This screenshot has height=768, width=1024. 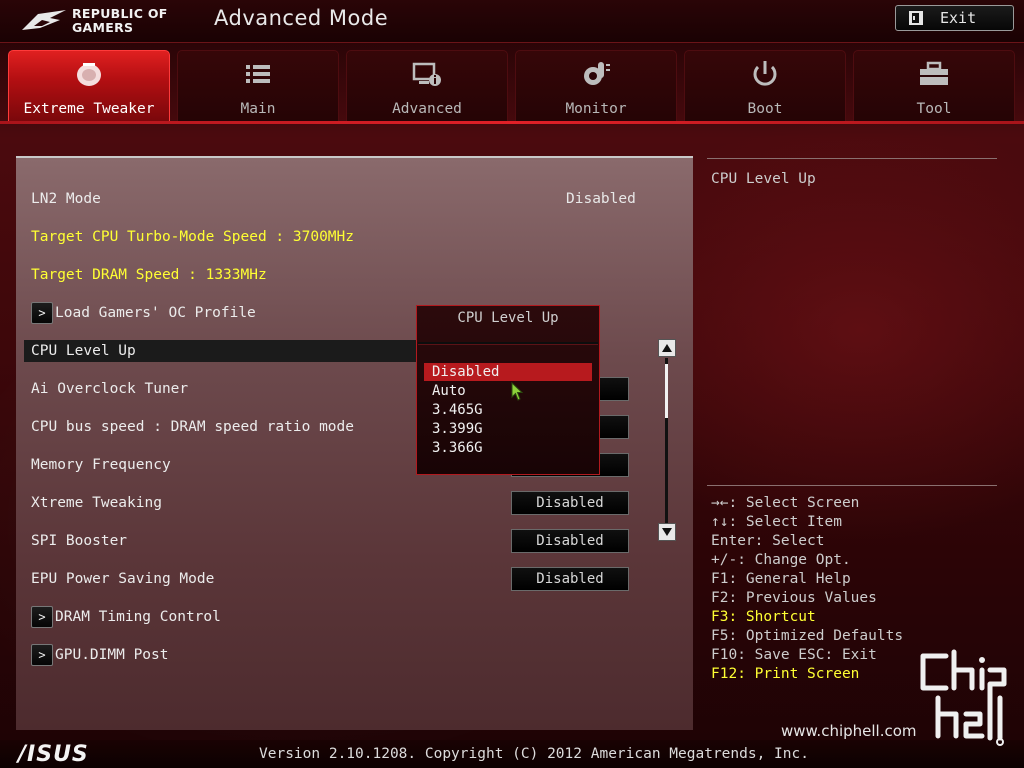 I want to click on key-hint: F2: Previous Values, so click(x=794, y=598).